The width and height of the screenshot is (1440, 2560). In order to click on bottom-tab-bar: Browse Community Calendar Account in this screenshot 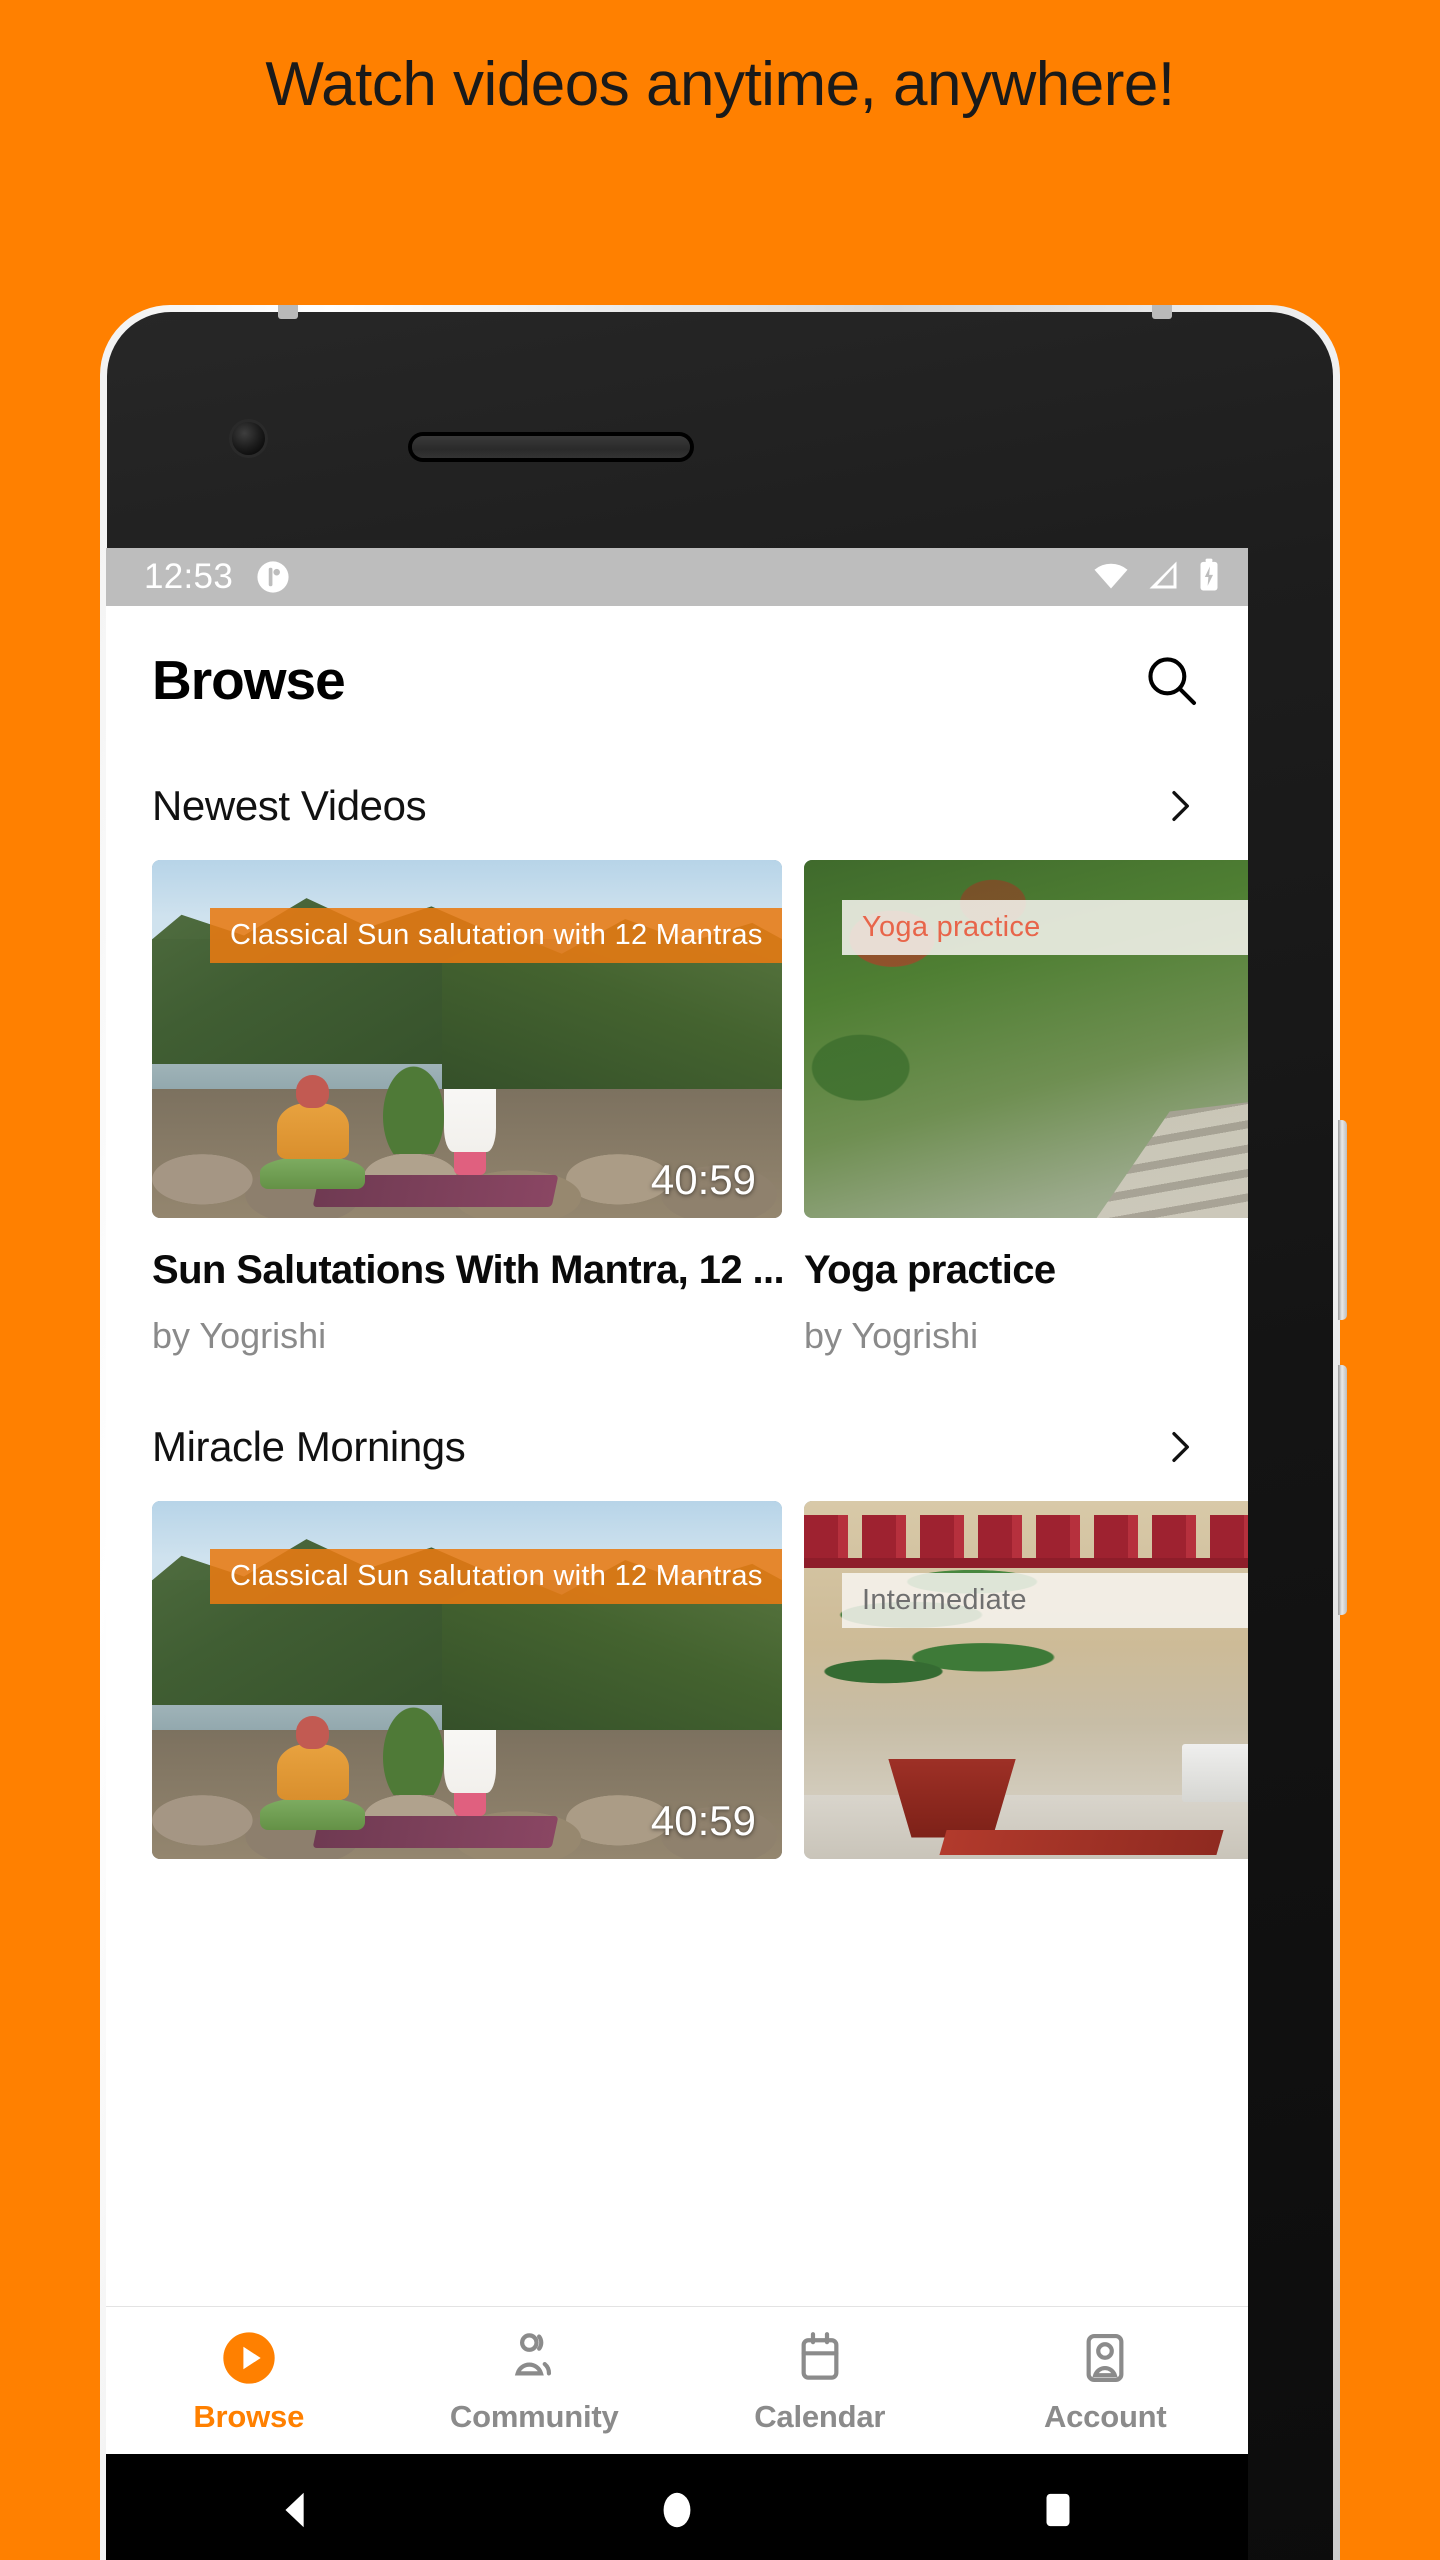, I will do `click(677, 2380)`.